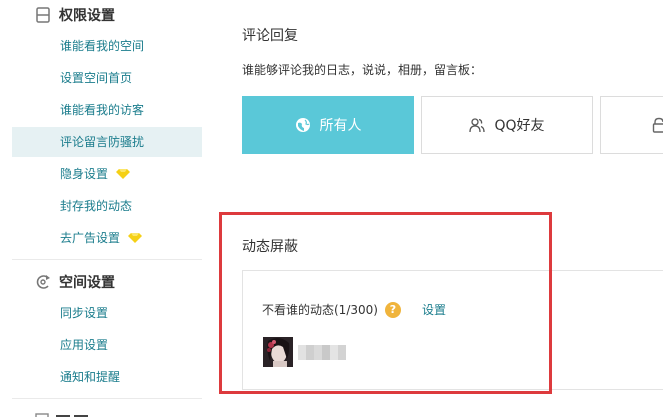 This screenshot has height=417, width=663. Describe the element at coordinates (107, 377) in the screenshot. I see `sidebar-item-notifications: 通知和提醒` at that location.